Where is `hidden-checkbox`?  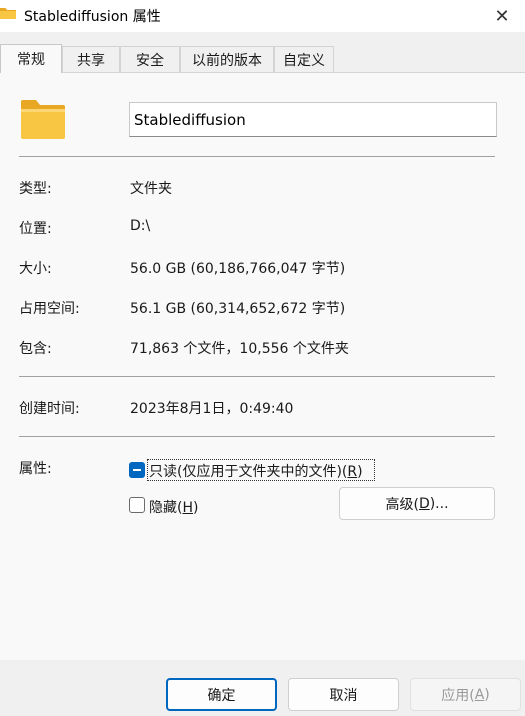
hidden-checkbox is located at coordinates (137, 505).